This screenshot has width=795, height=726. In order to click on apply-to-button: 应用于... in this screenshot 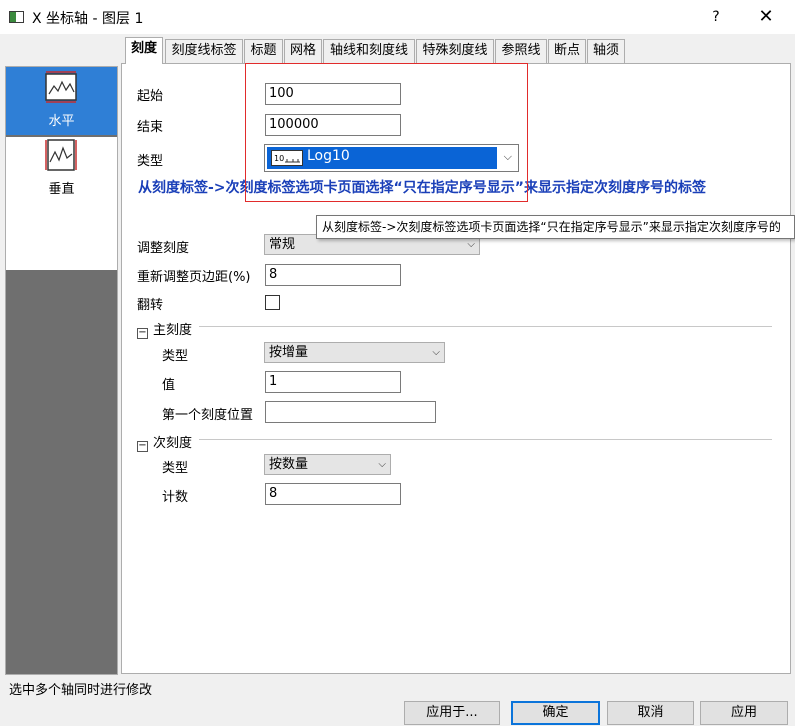, I will do `click(452, 713)`.